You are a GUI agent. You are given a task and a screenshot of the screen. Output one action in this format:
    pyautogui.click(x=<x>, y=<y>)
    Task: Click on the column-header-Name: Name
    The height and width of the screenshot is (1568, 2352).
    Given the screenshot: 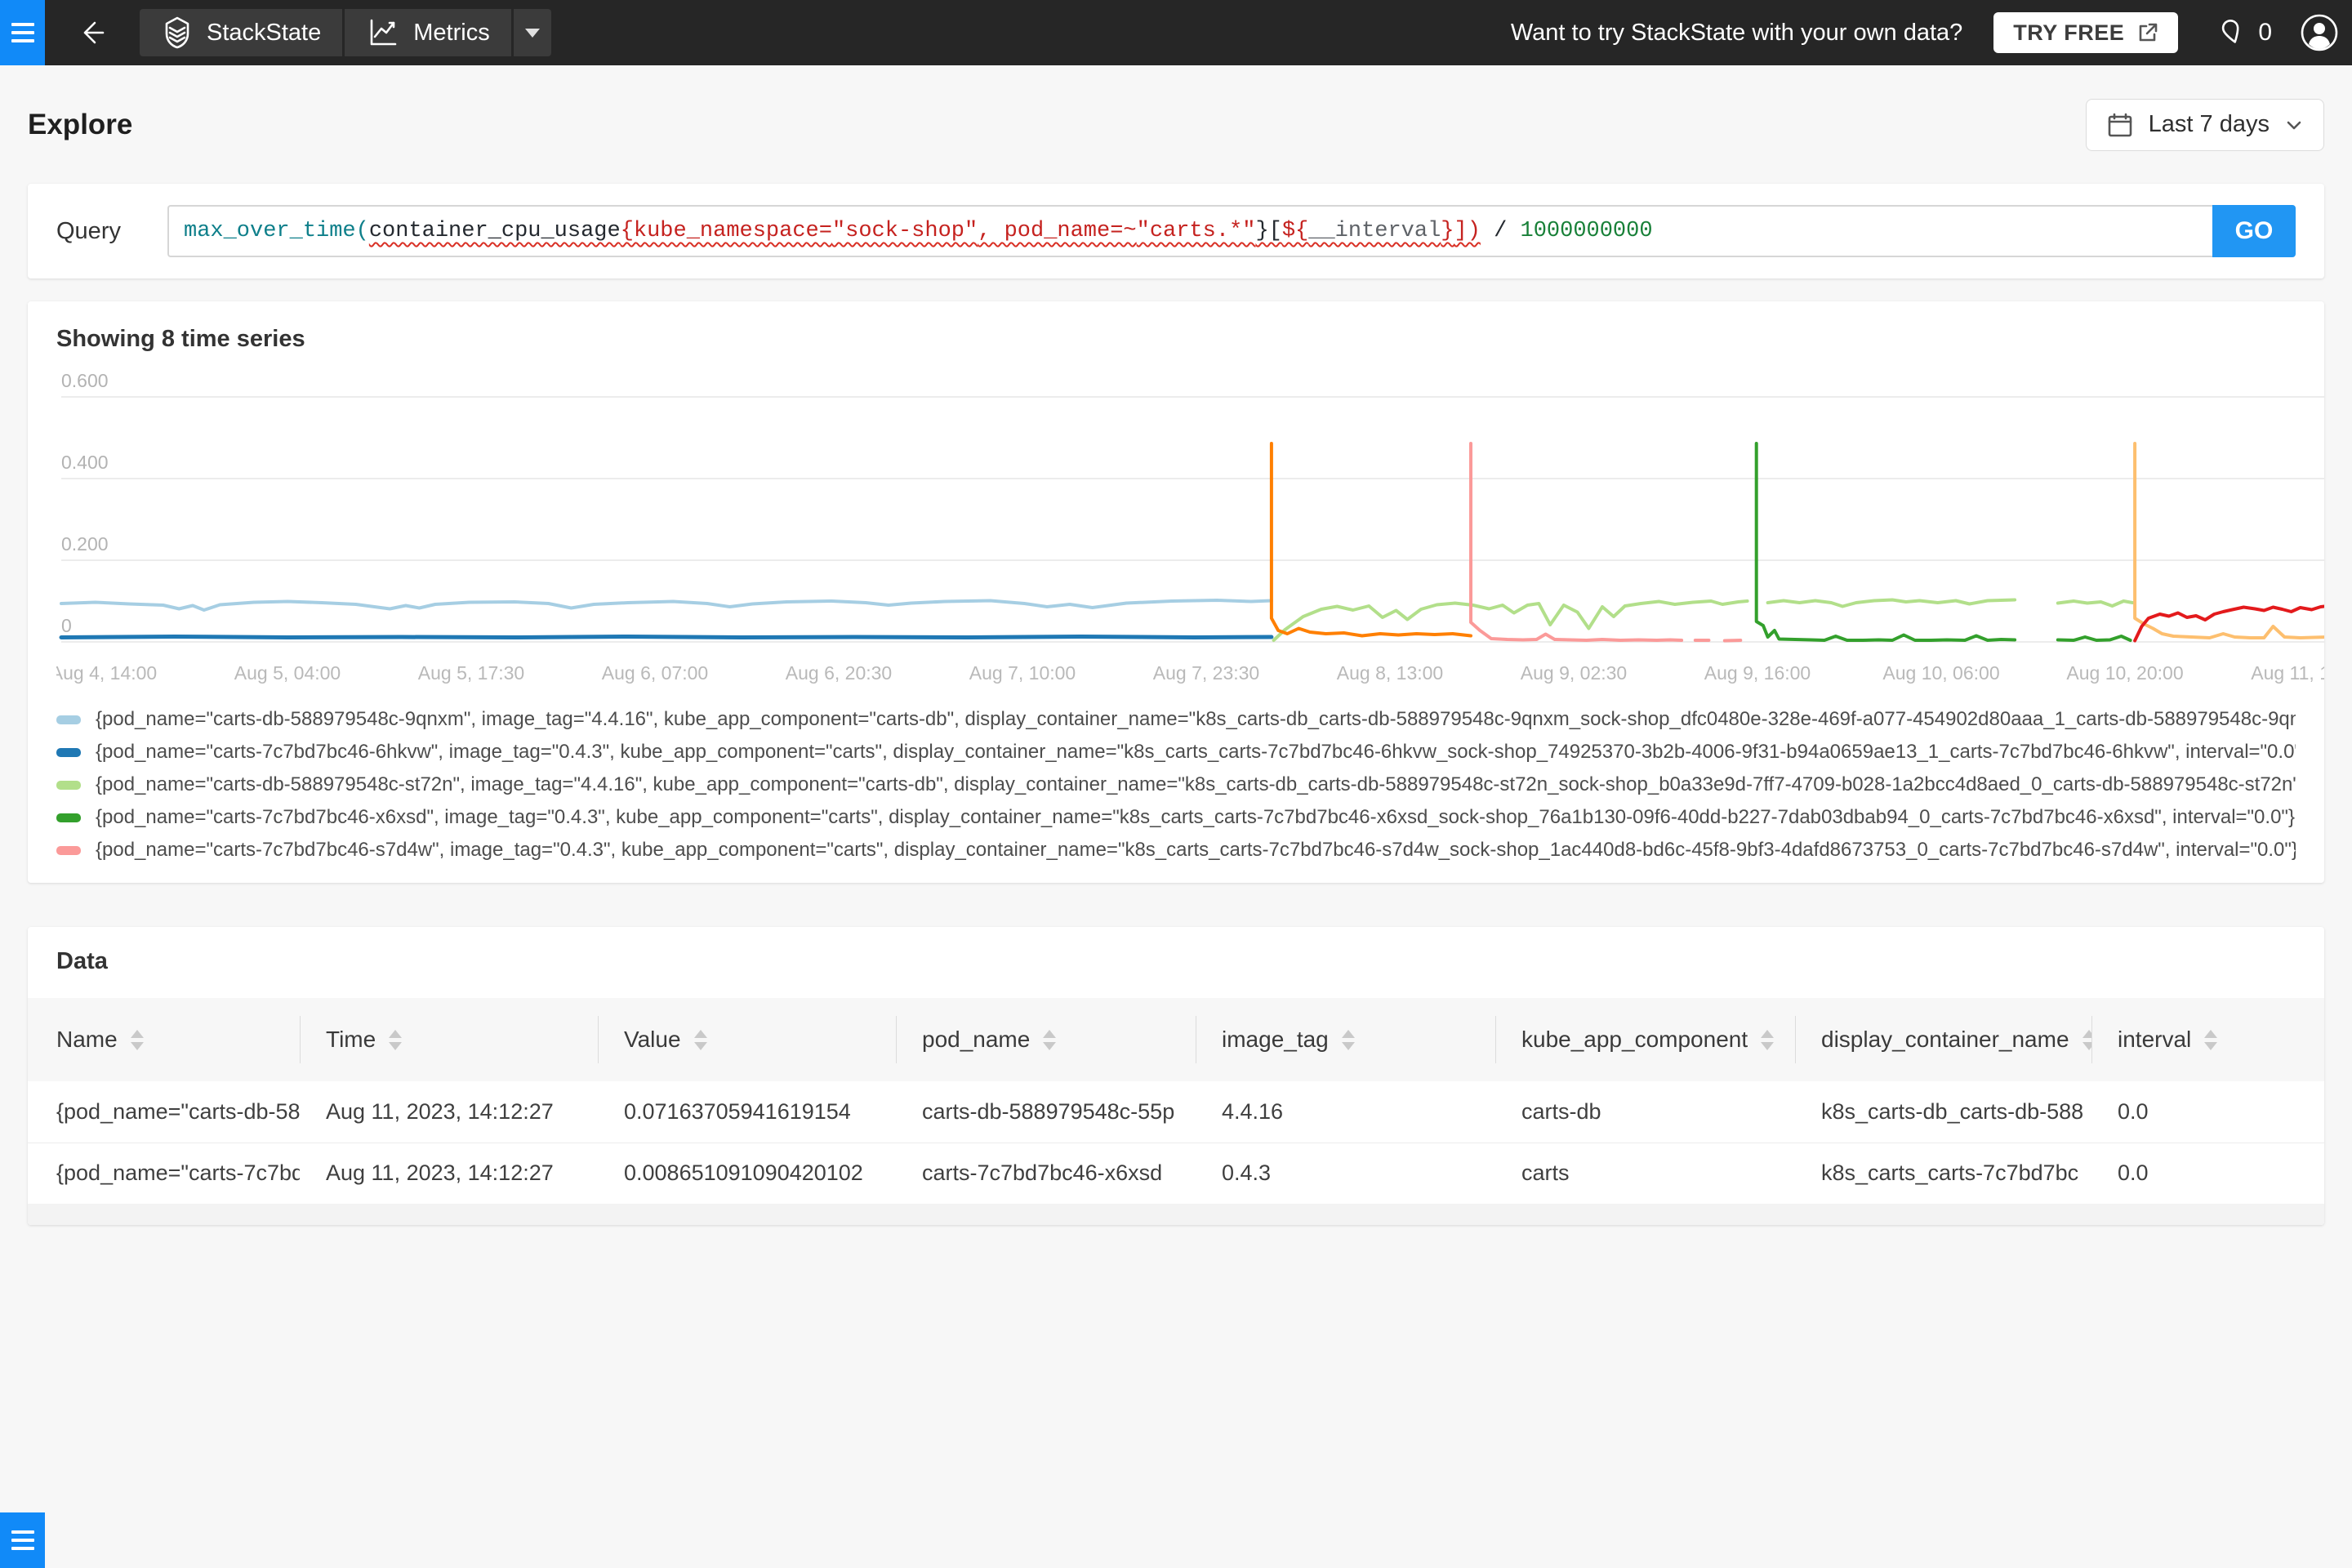 What is the action you would take?
    pyautogui.click(x=164, y=1039)
    